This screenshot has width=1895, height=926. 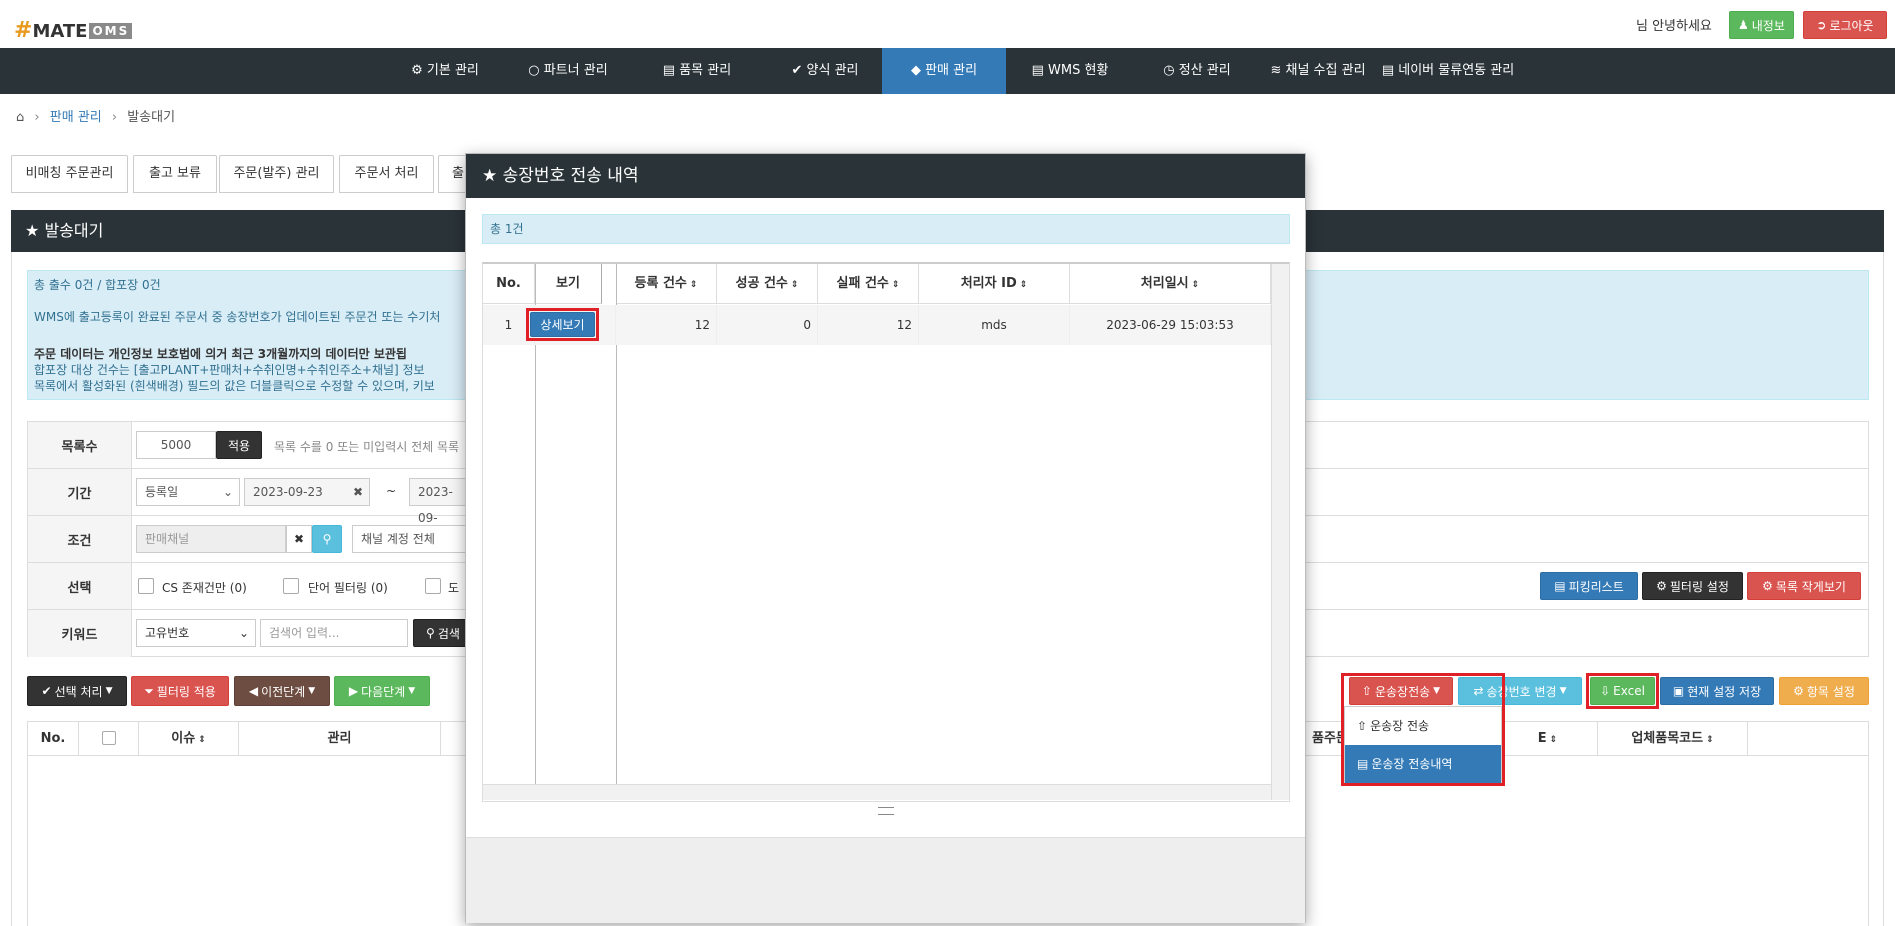 I want to click on nav-item-wms: ▤ WMS 현황, so click(x=1070, y=71).